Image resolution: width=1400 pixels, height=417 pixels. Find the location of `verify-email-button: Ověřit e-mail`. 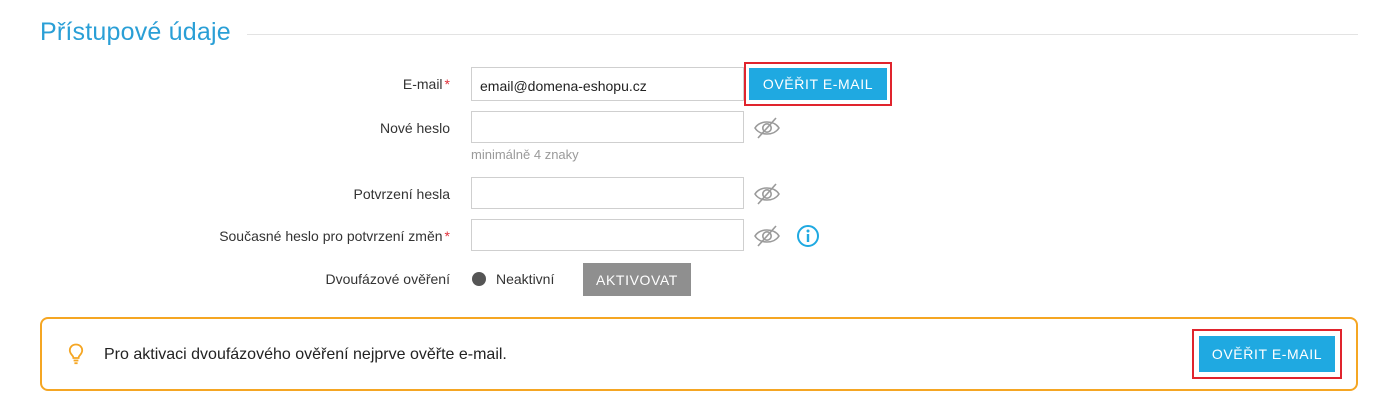

verify-email-button: Ověřit e-mail is located at coordinates (818, 84).